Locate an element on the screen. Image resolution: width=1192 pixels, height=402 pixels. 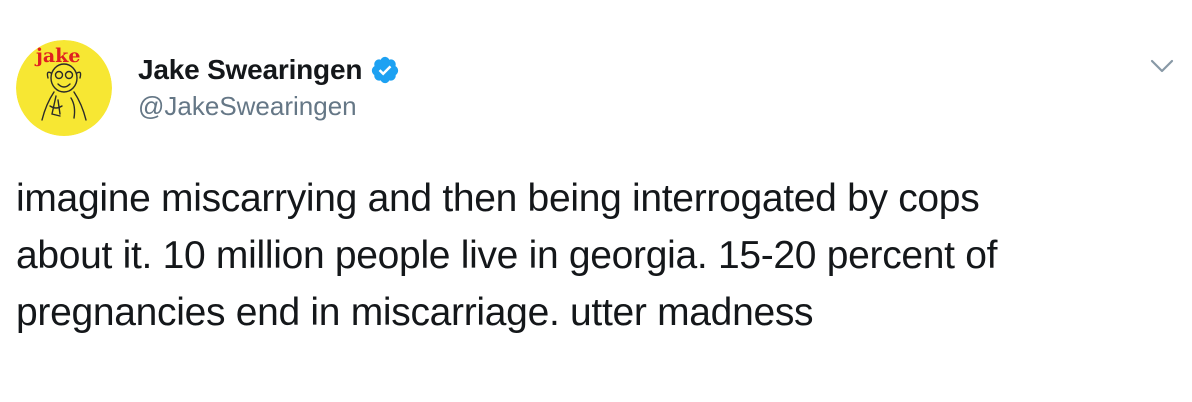
avatar: jake is located at coordinates (64, 88).